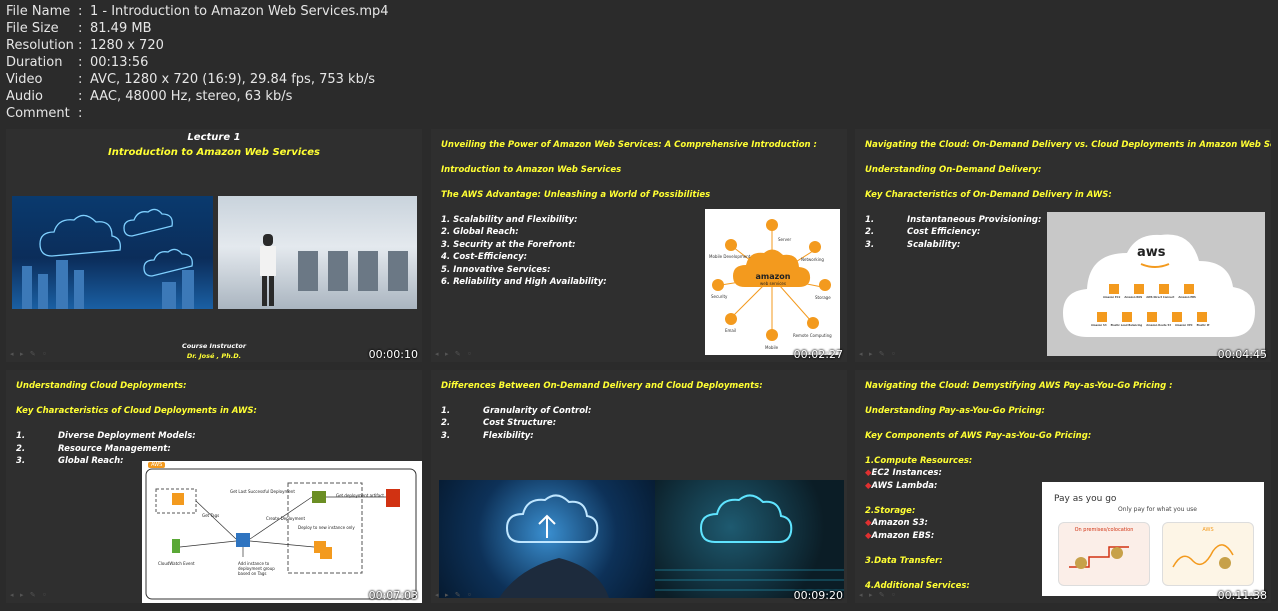 The image size is (1278, 611). I want to click on service-label: Amazon S3, so click(1099, 325).